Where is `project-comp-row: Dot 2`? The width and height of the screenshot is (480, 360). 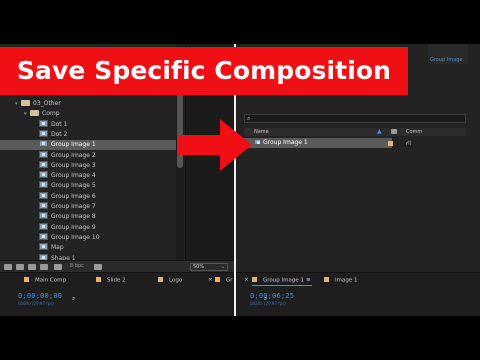 project-comp-row: Dot 2 is located at coordinates (88, 134).